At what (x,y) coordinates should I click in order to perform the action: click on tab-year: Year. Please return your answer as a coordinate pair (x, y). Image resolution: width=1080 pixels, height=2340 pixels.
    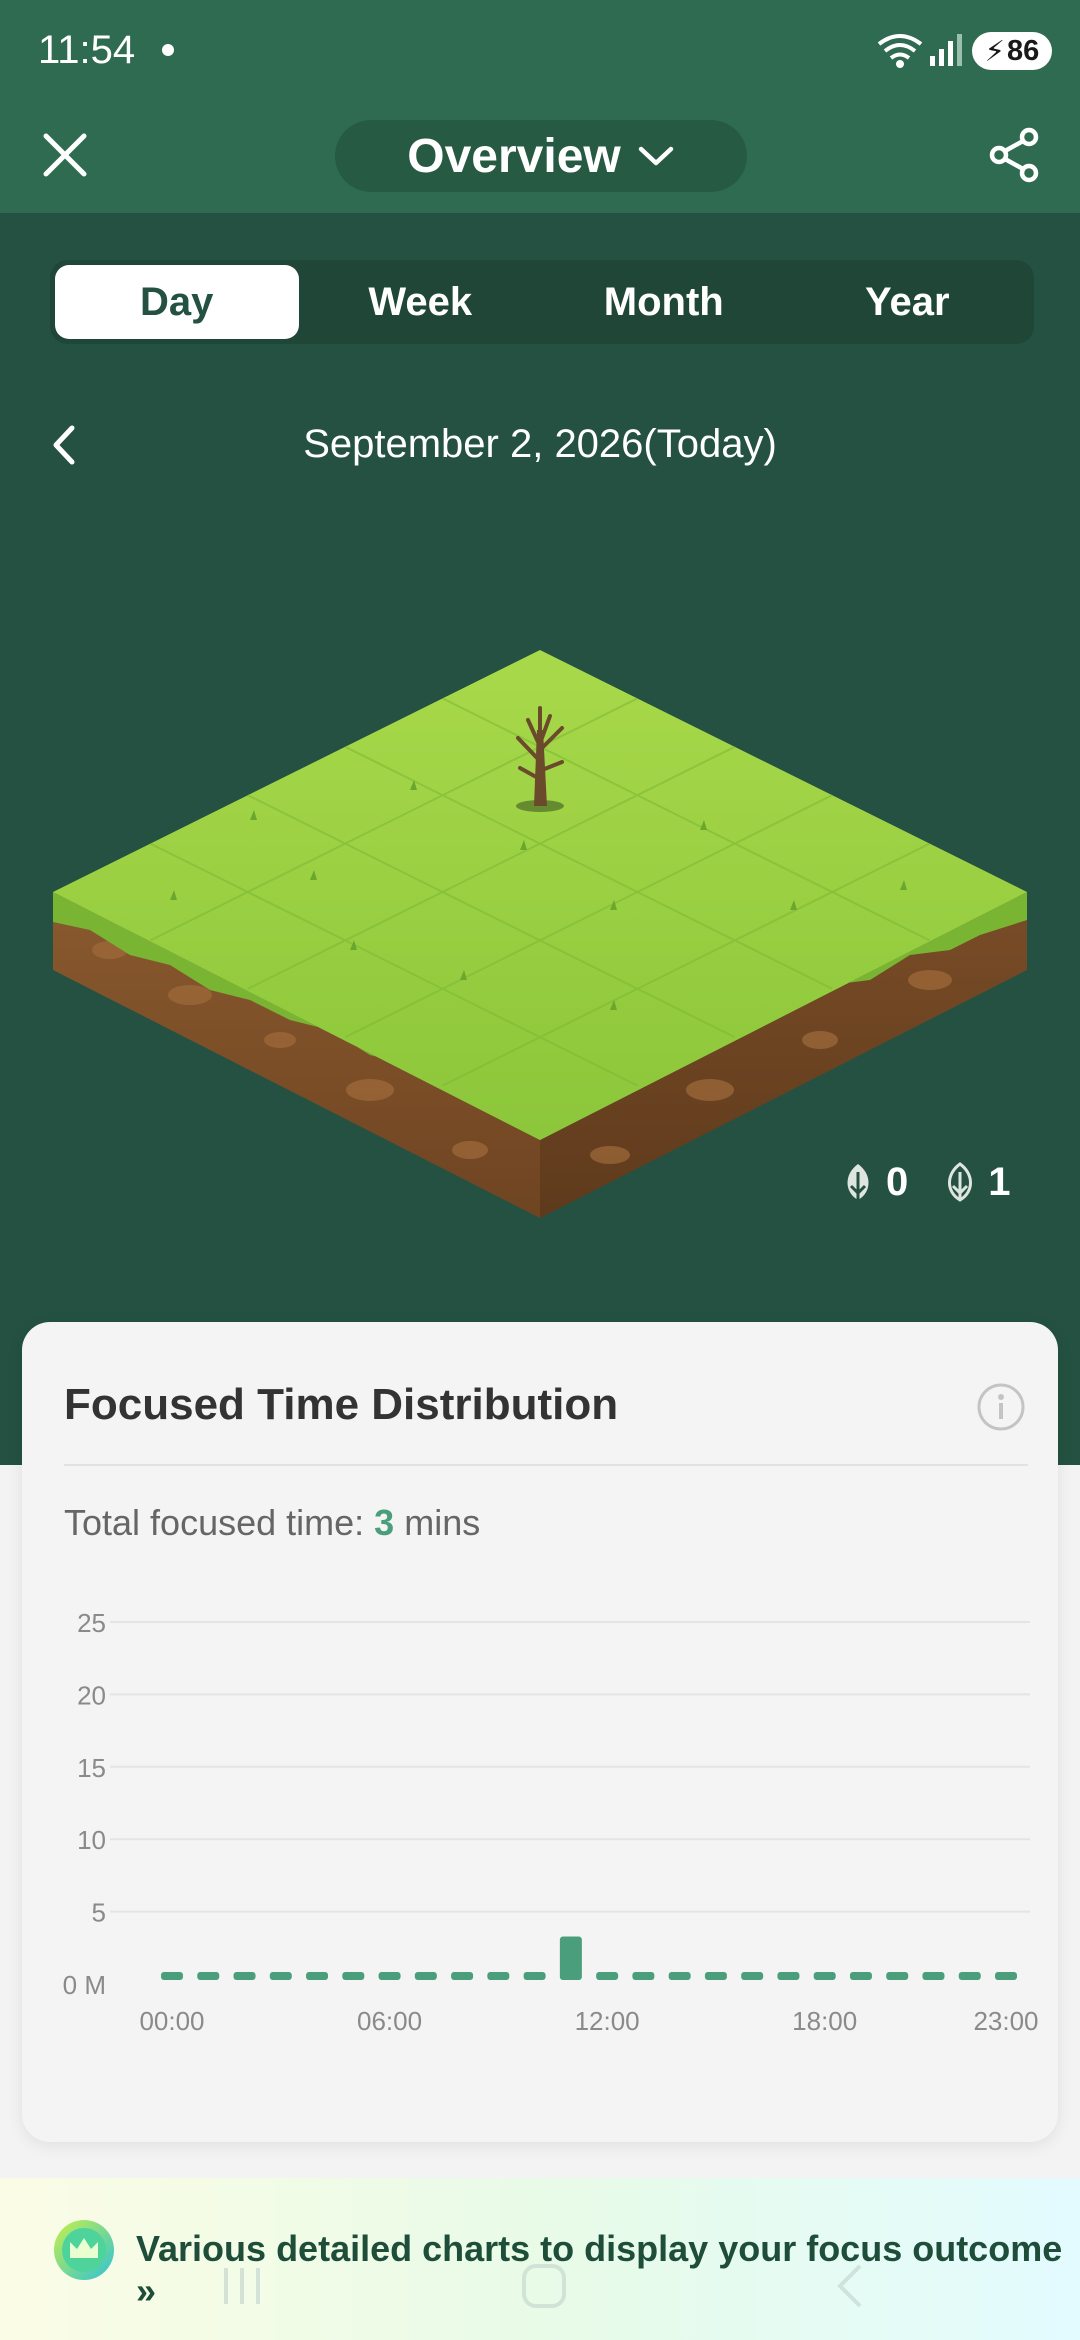
    Looking at the image, I should click on (908, 302).